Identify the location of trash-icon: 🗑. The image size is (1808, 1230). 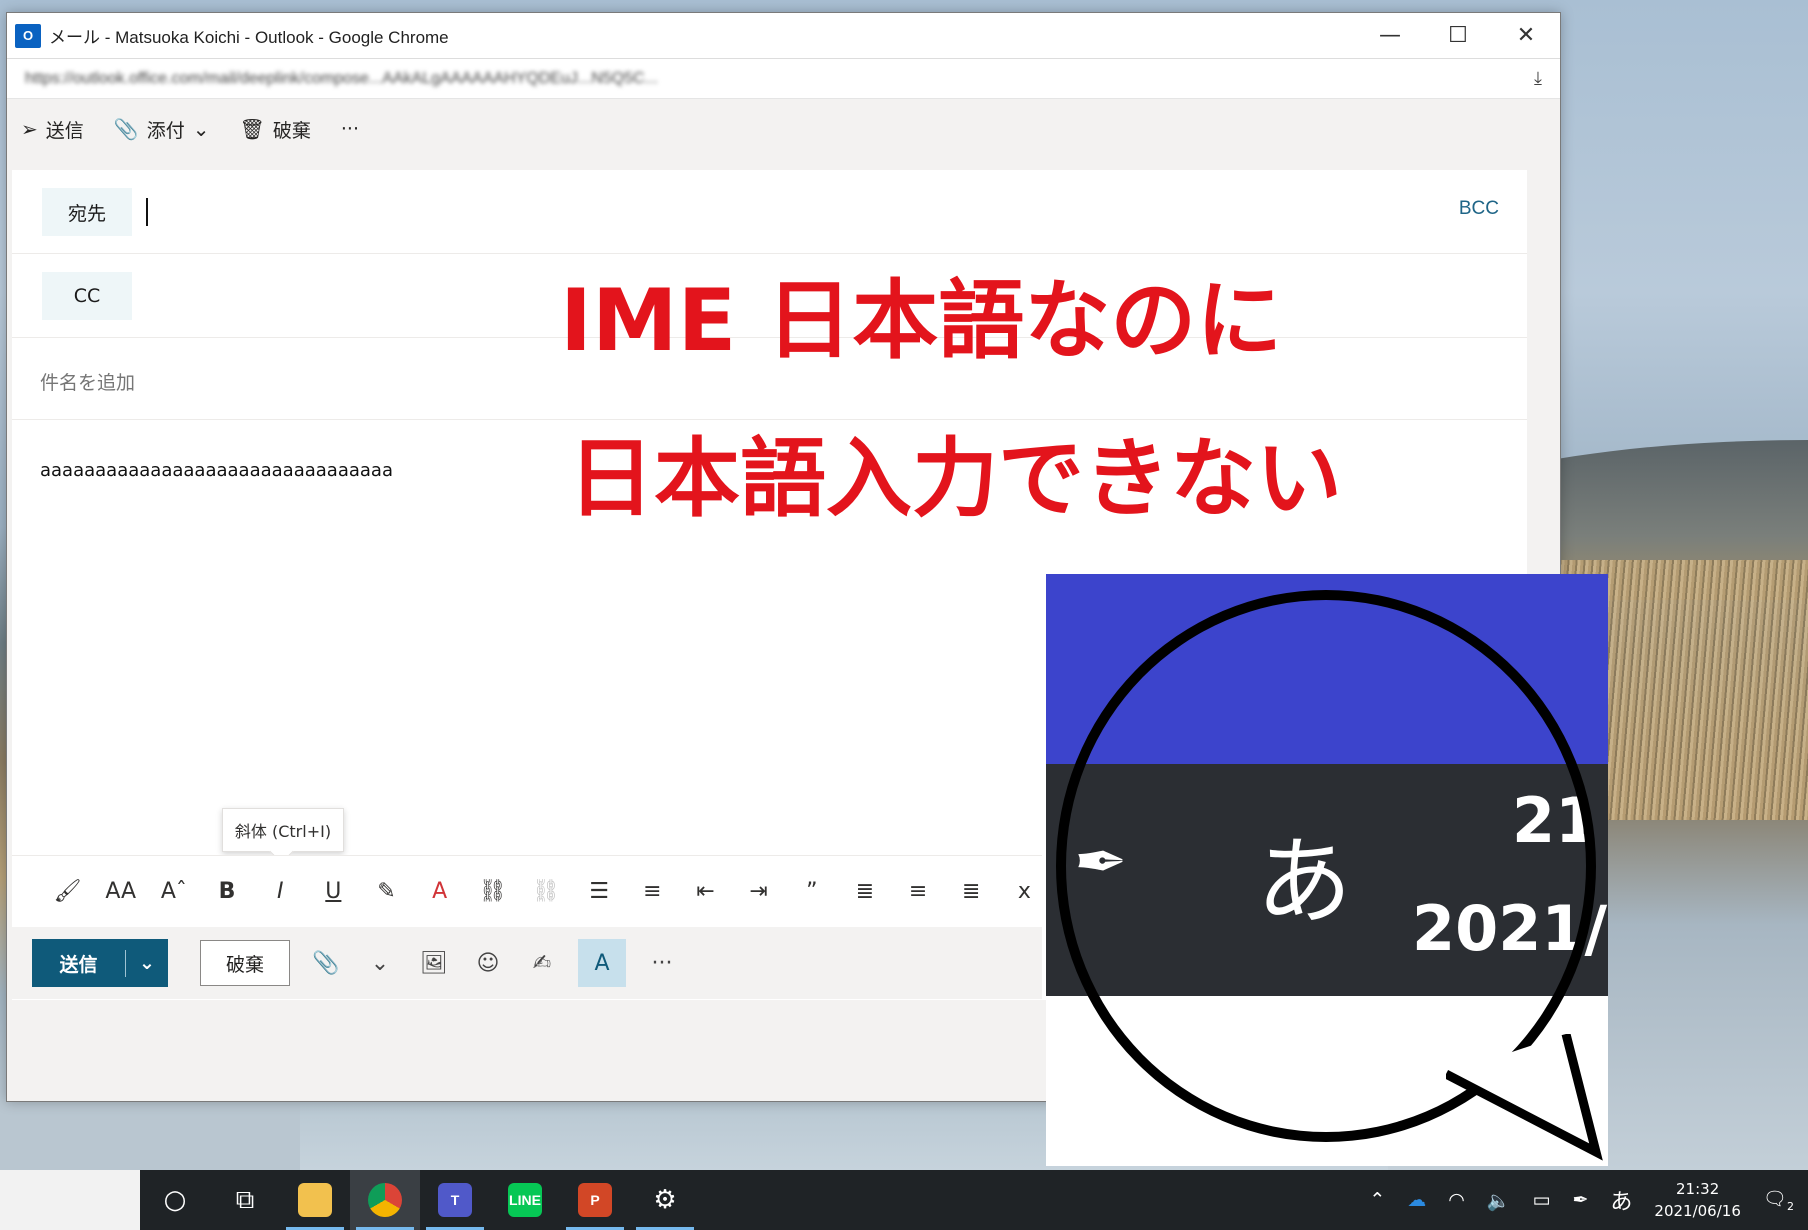
(252, 129).